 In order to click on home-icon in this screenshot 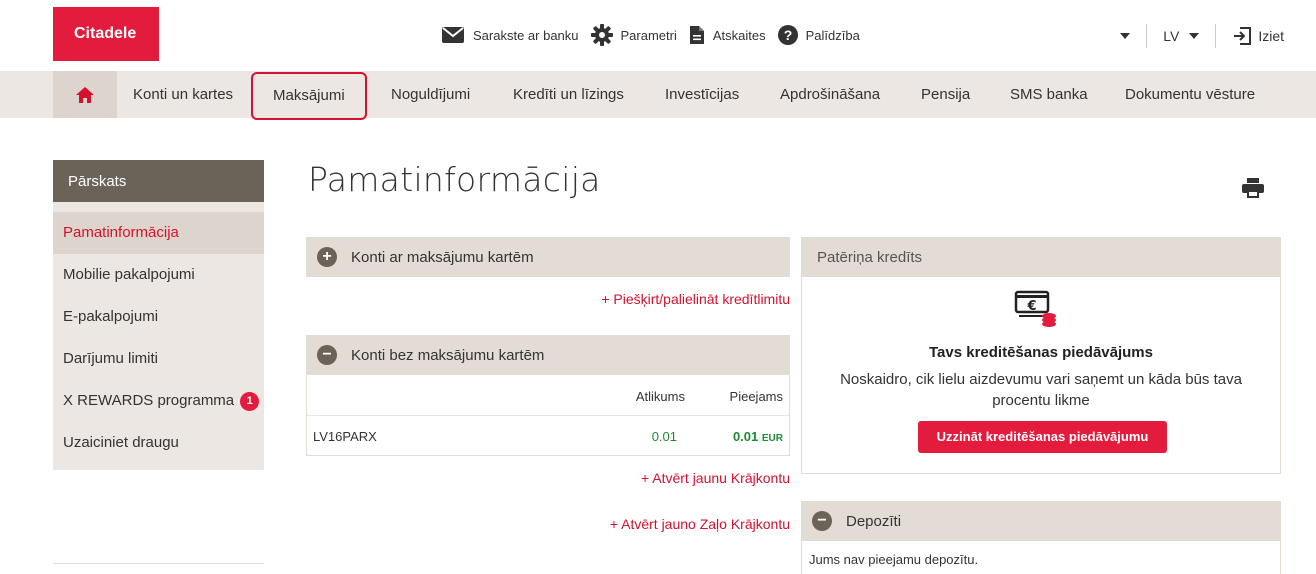, I will do `click(85, 94)`.